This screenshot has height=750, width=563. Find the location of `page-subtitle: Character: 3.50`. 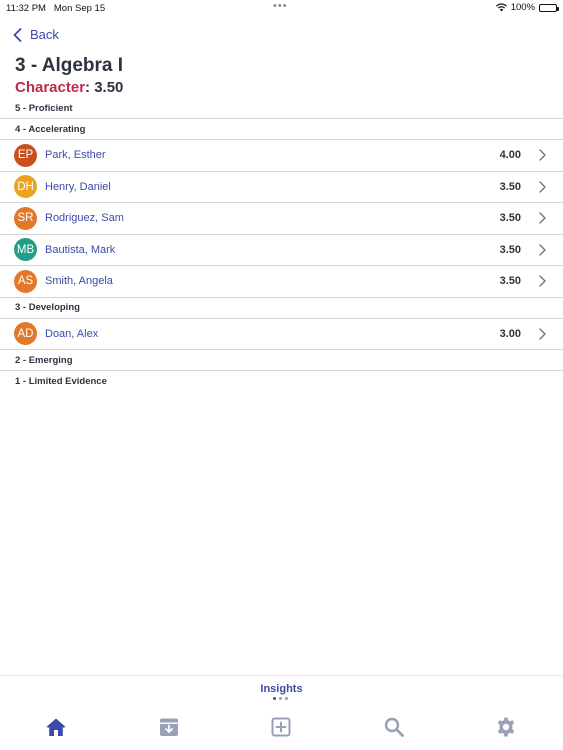

page-subtitle: Character: 3.50 is located at coordinates (69, 87).